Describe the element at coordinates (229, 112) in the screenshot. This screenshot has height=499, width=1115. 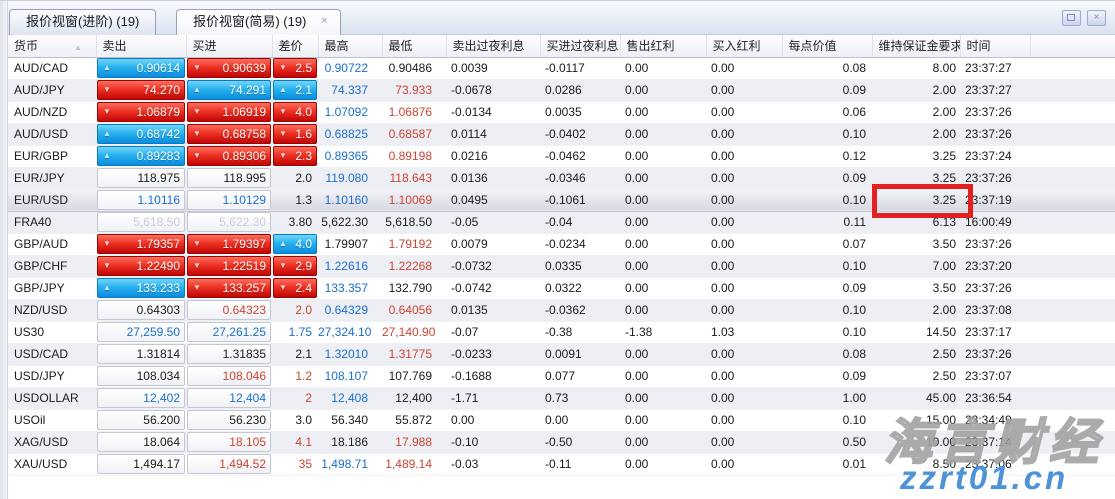
I see `buy-button: ▼ 1.06919` at that location.